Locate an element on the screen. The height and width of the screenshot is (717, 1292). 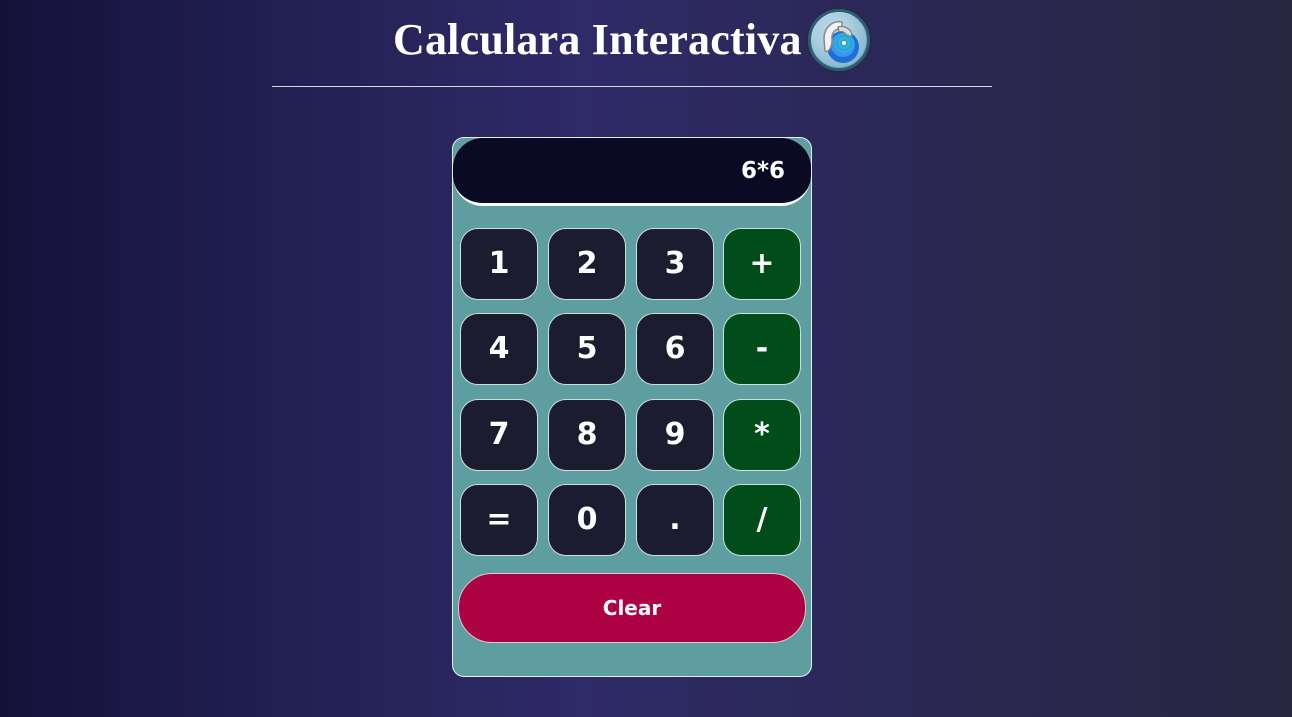
clear-button: Clear is located at coordinates (632, 608).